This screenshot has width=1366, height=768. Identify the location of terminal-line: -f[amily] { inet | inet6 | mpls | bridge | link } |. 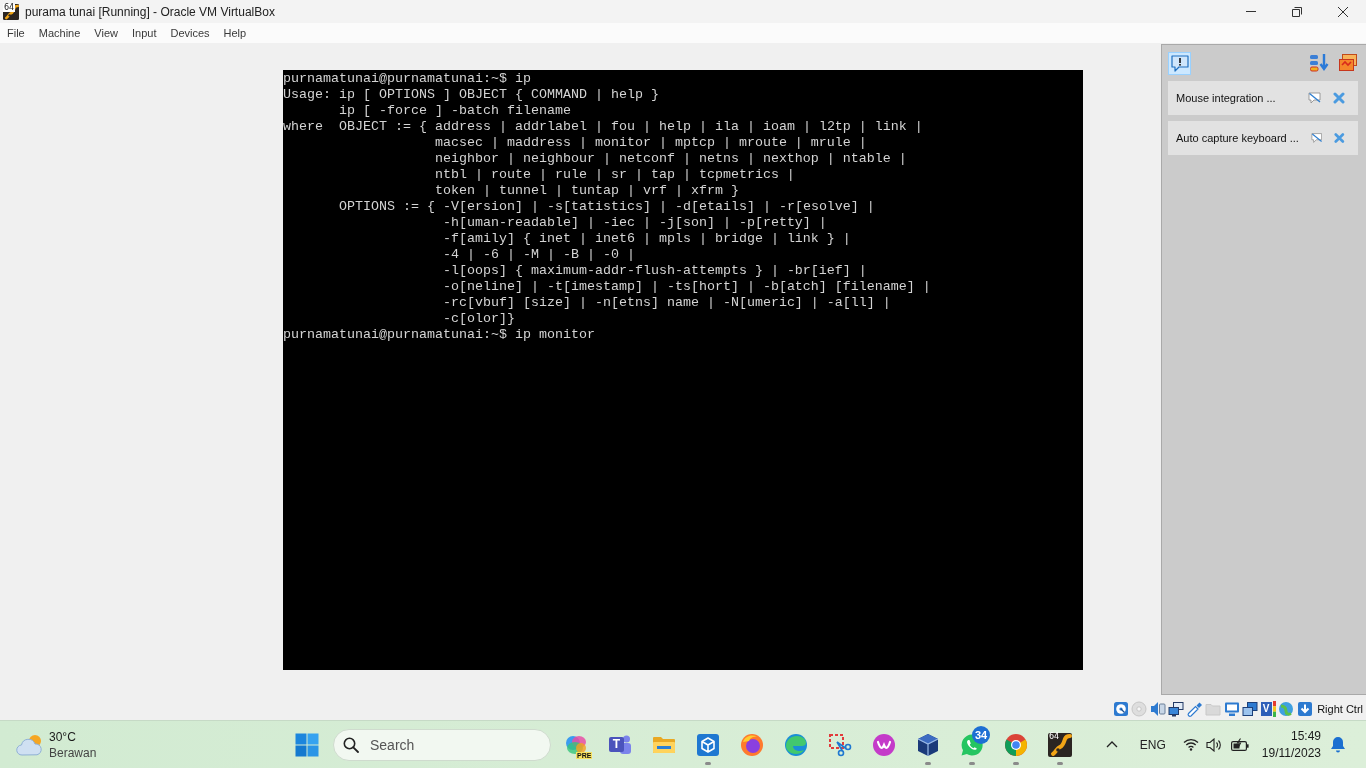
(646, 238).